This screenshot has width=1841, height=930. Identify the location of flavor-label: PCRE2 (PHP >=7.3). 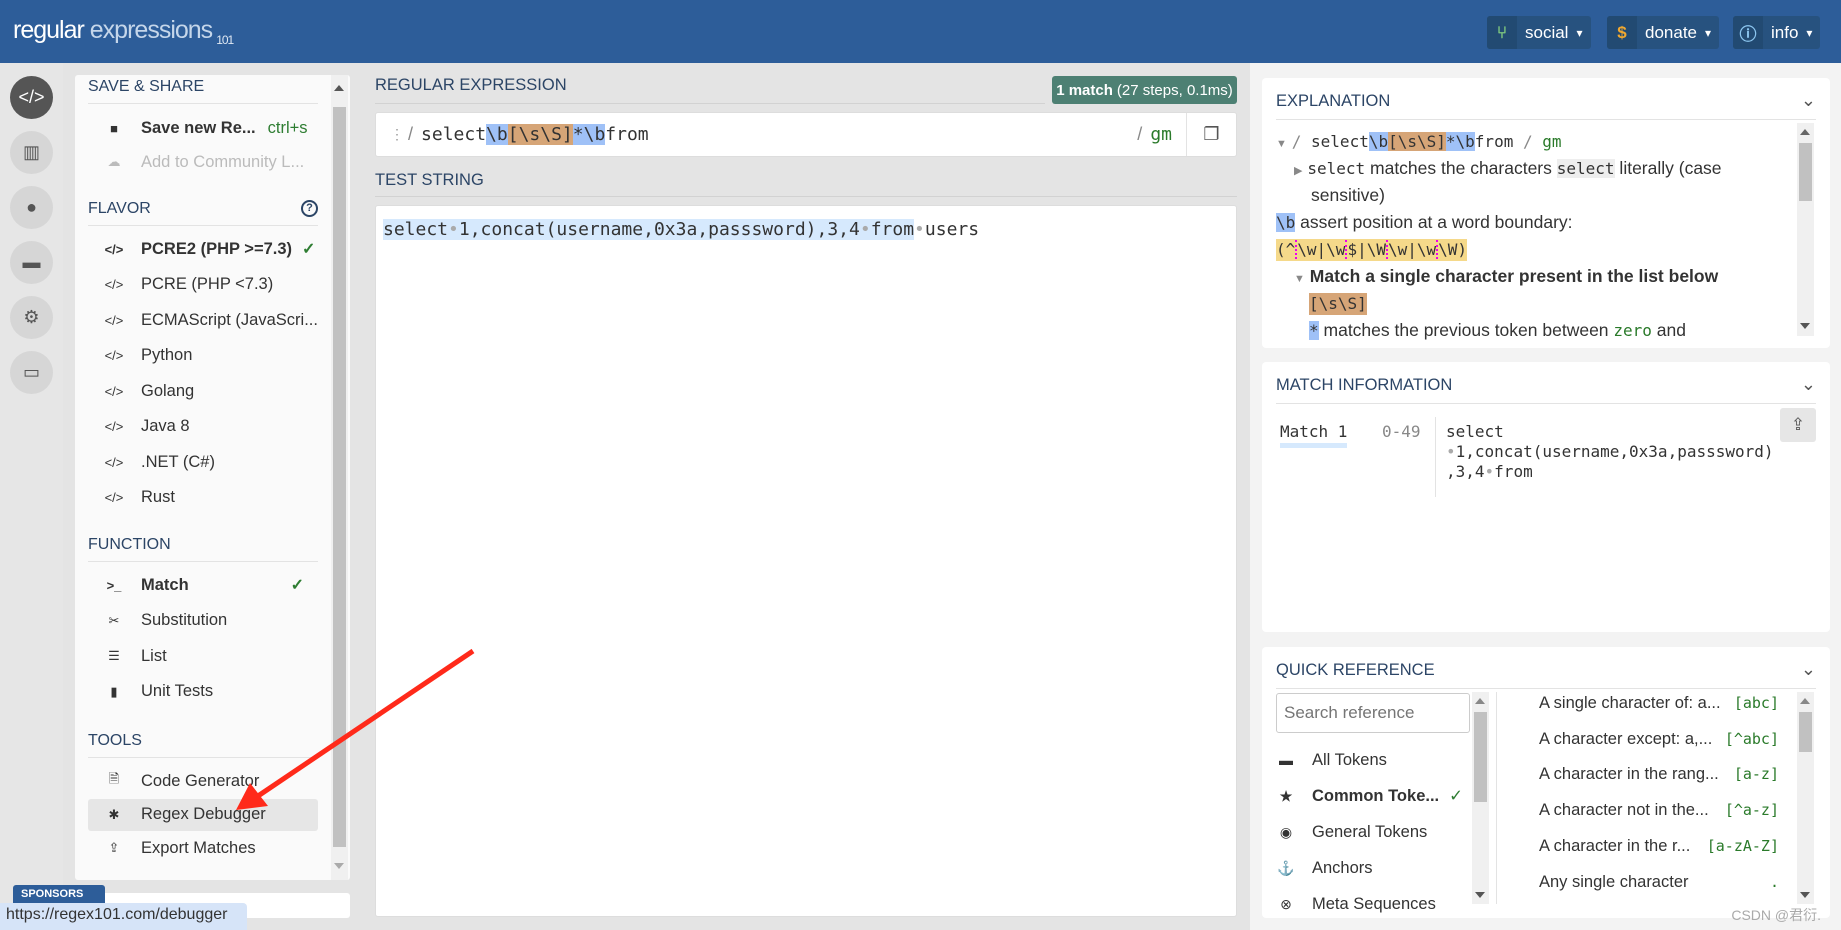
(217, 248).